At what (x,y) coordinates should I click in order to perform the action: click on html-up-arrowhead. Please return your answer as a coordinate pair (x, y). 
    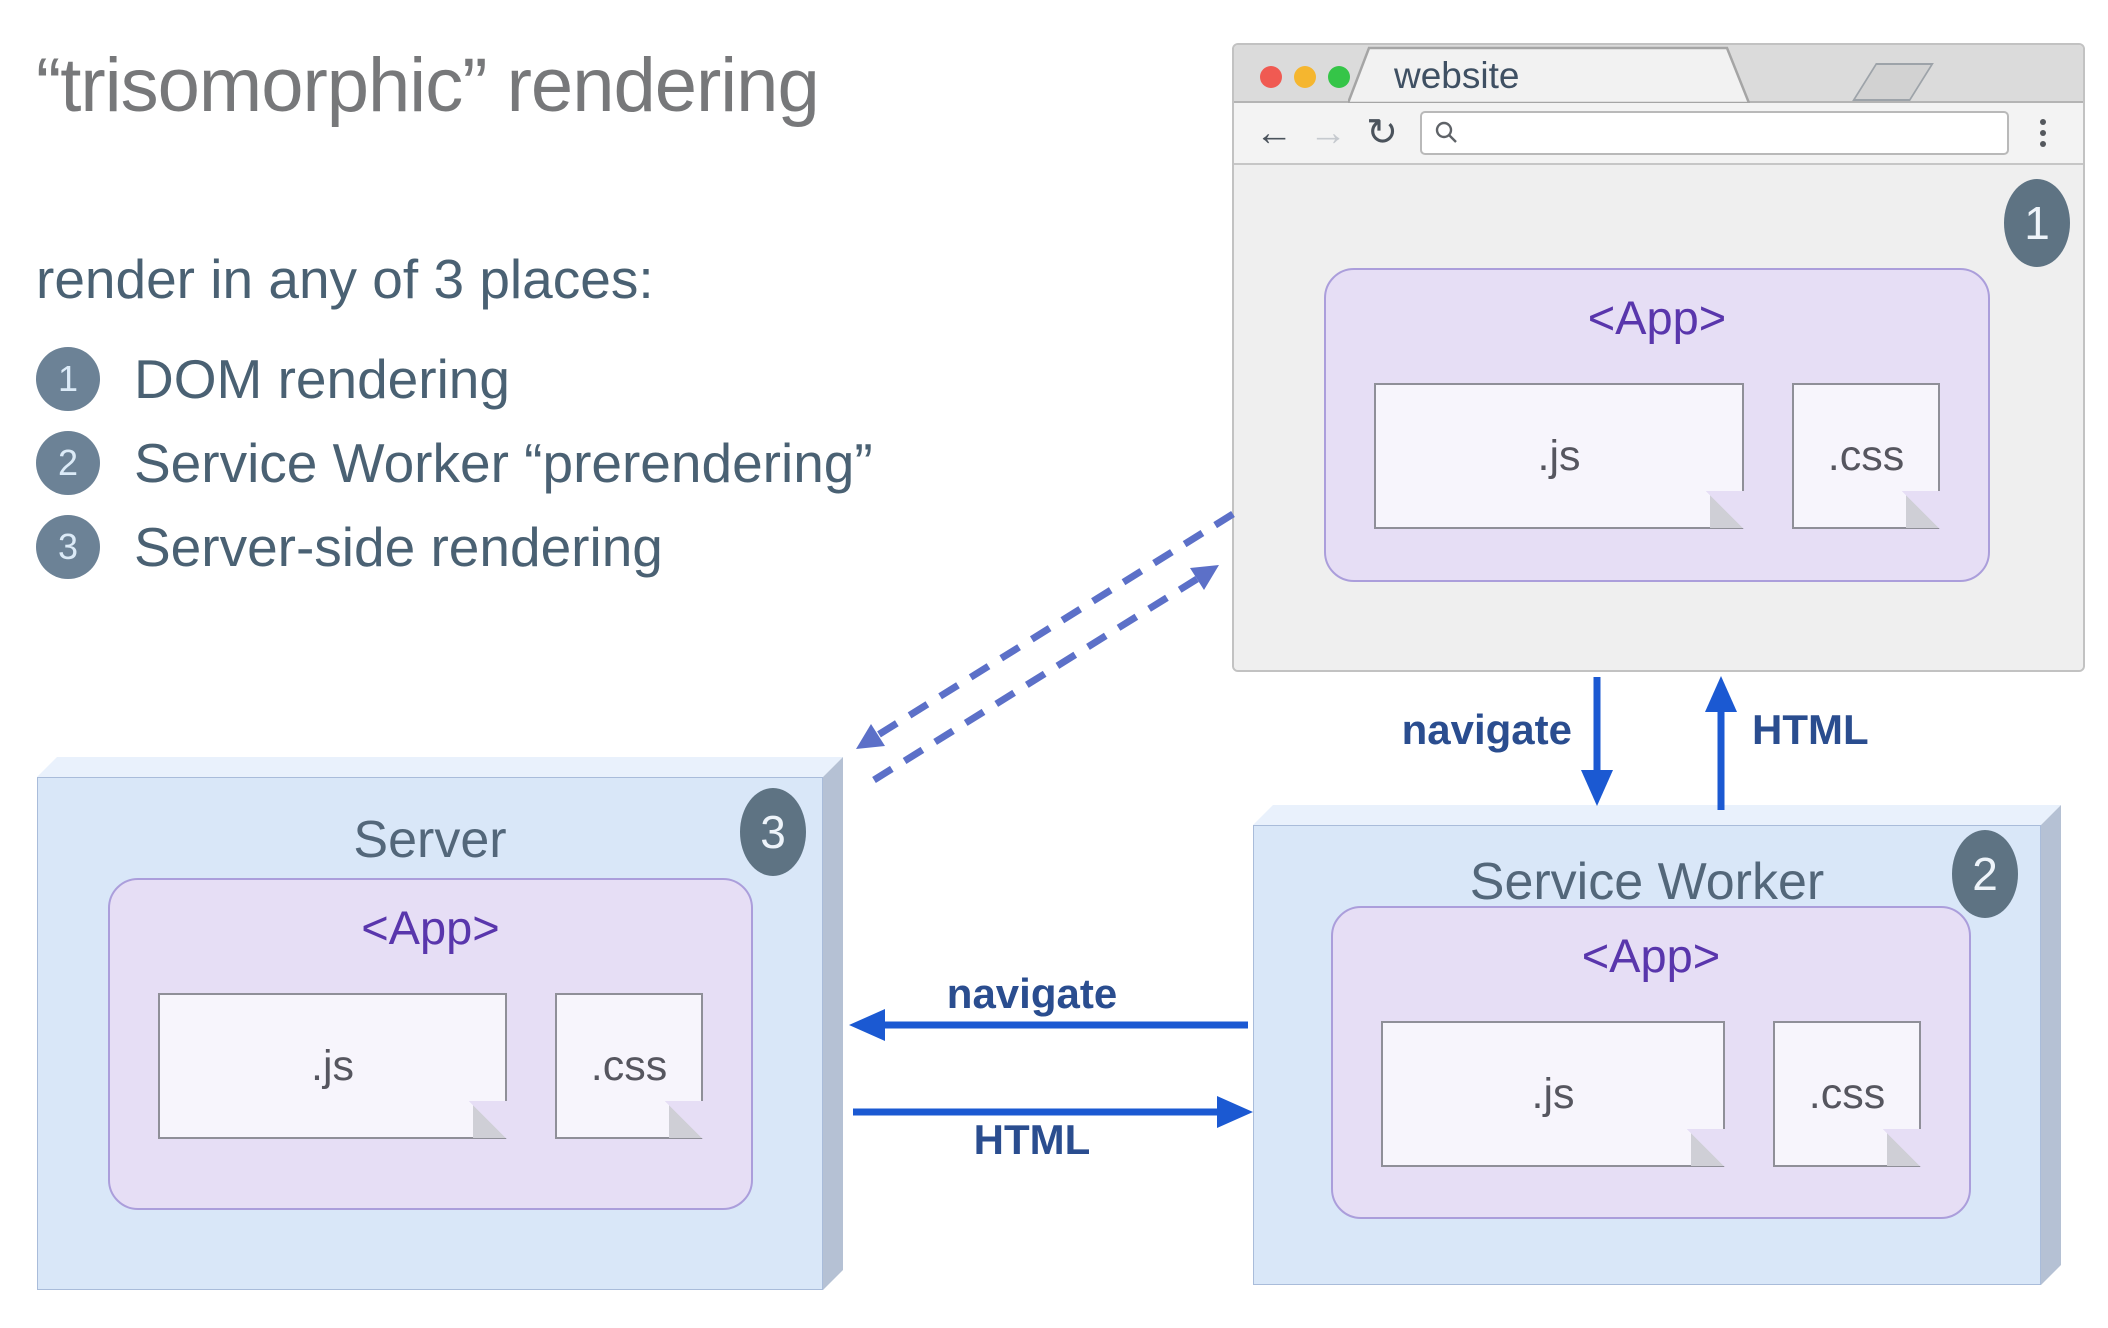
    Looking at the image, I should click on (1721, 694).